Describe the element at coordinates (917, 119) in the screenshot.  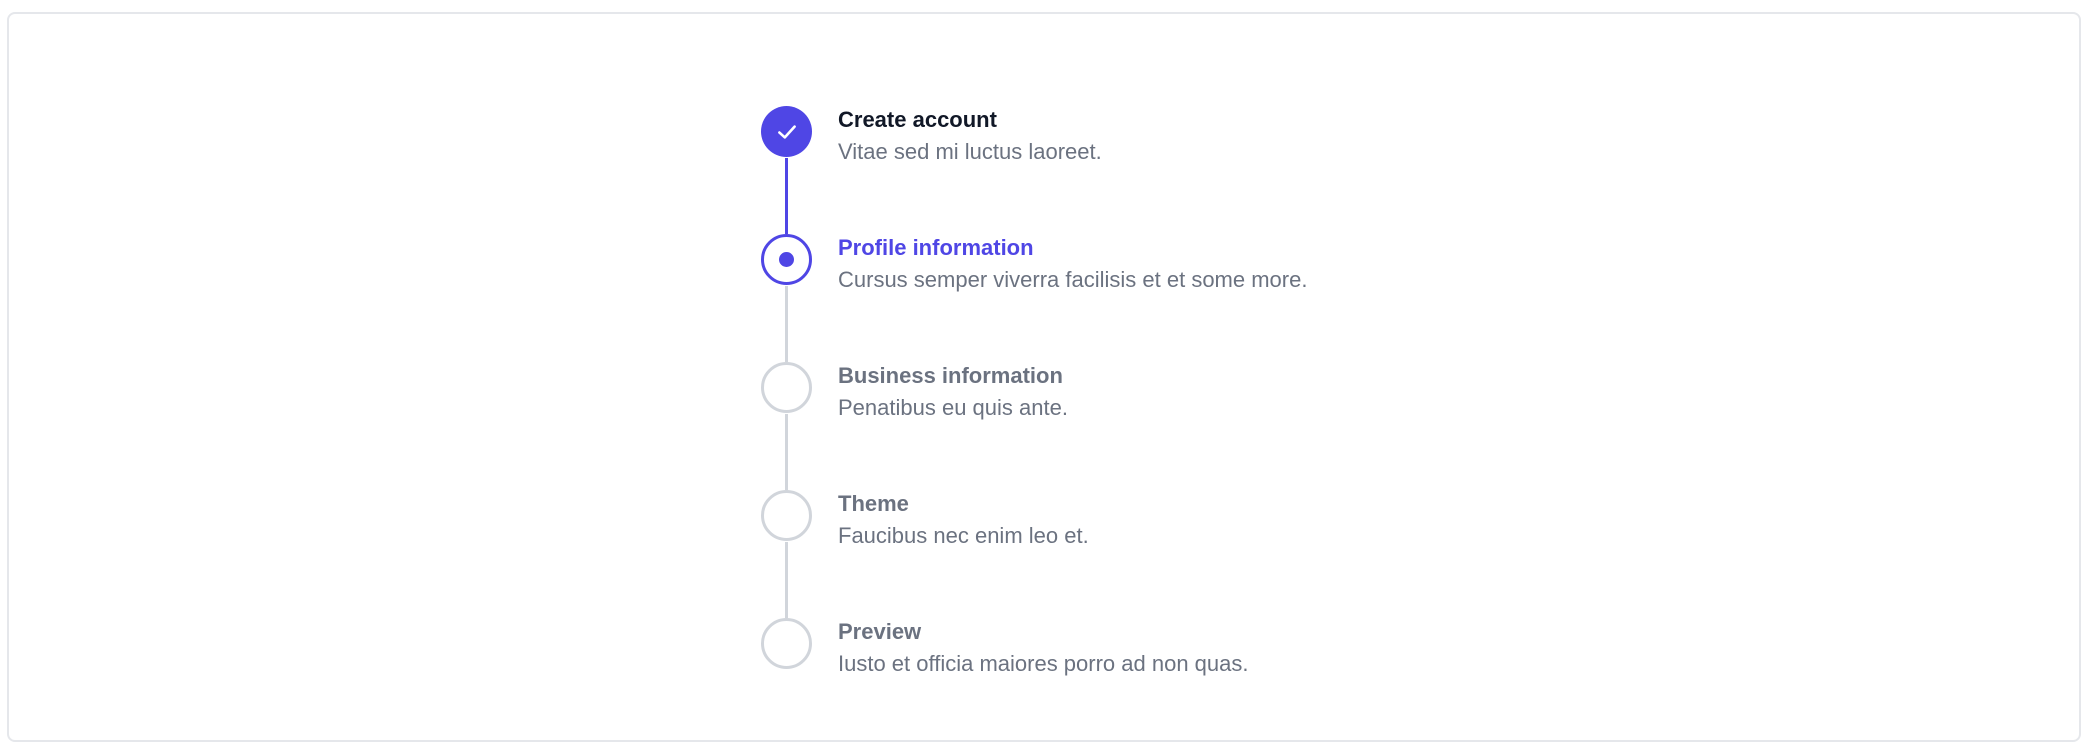
I see `step-title: Create account` at that location.